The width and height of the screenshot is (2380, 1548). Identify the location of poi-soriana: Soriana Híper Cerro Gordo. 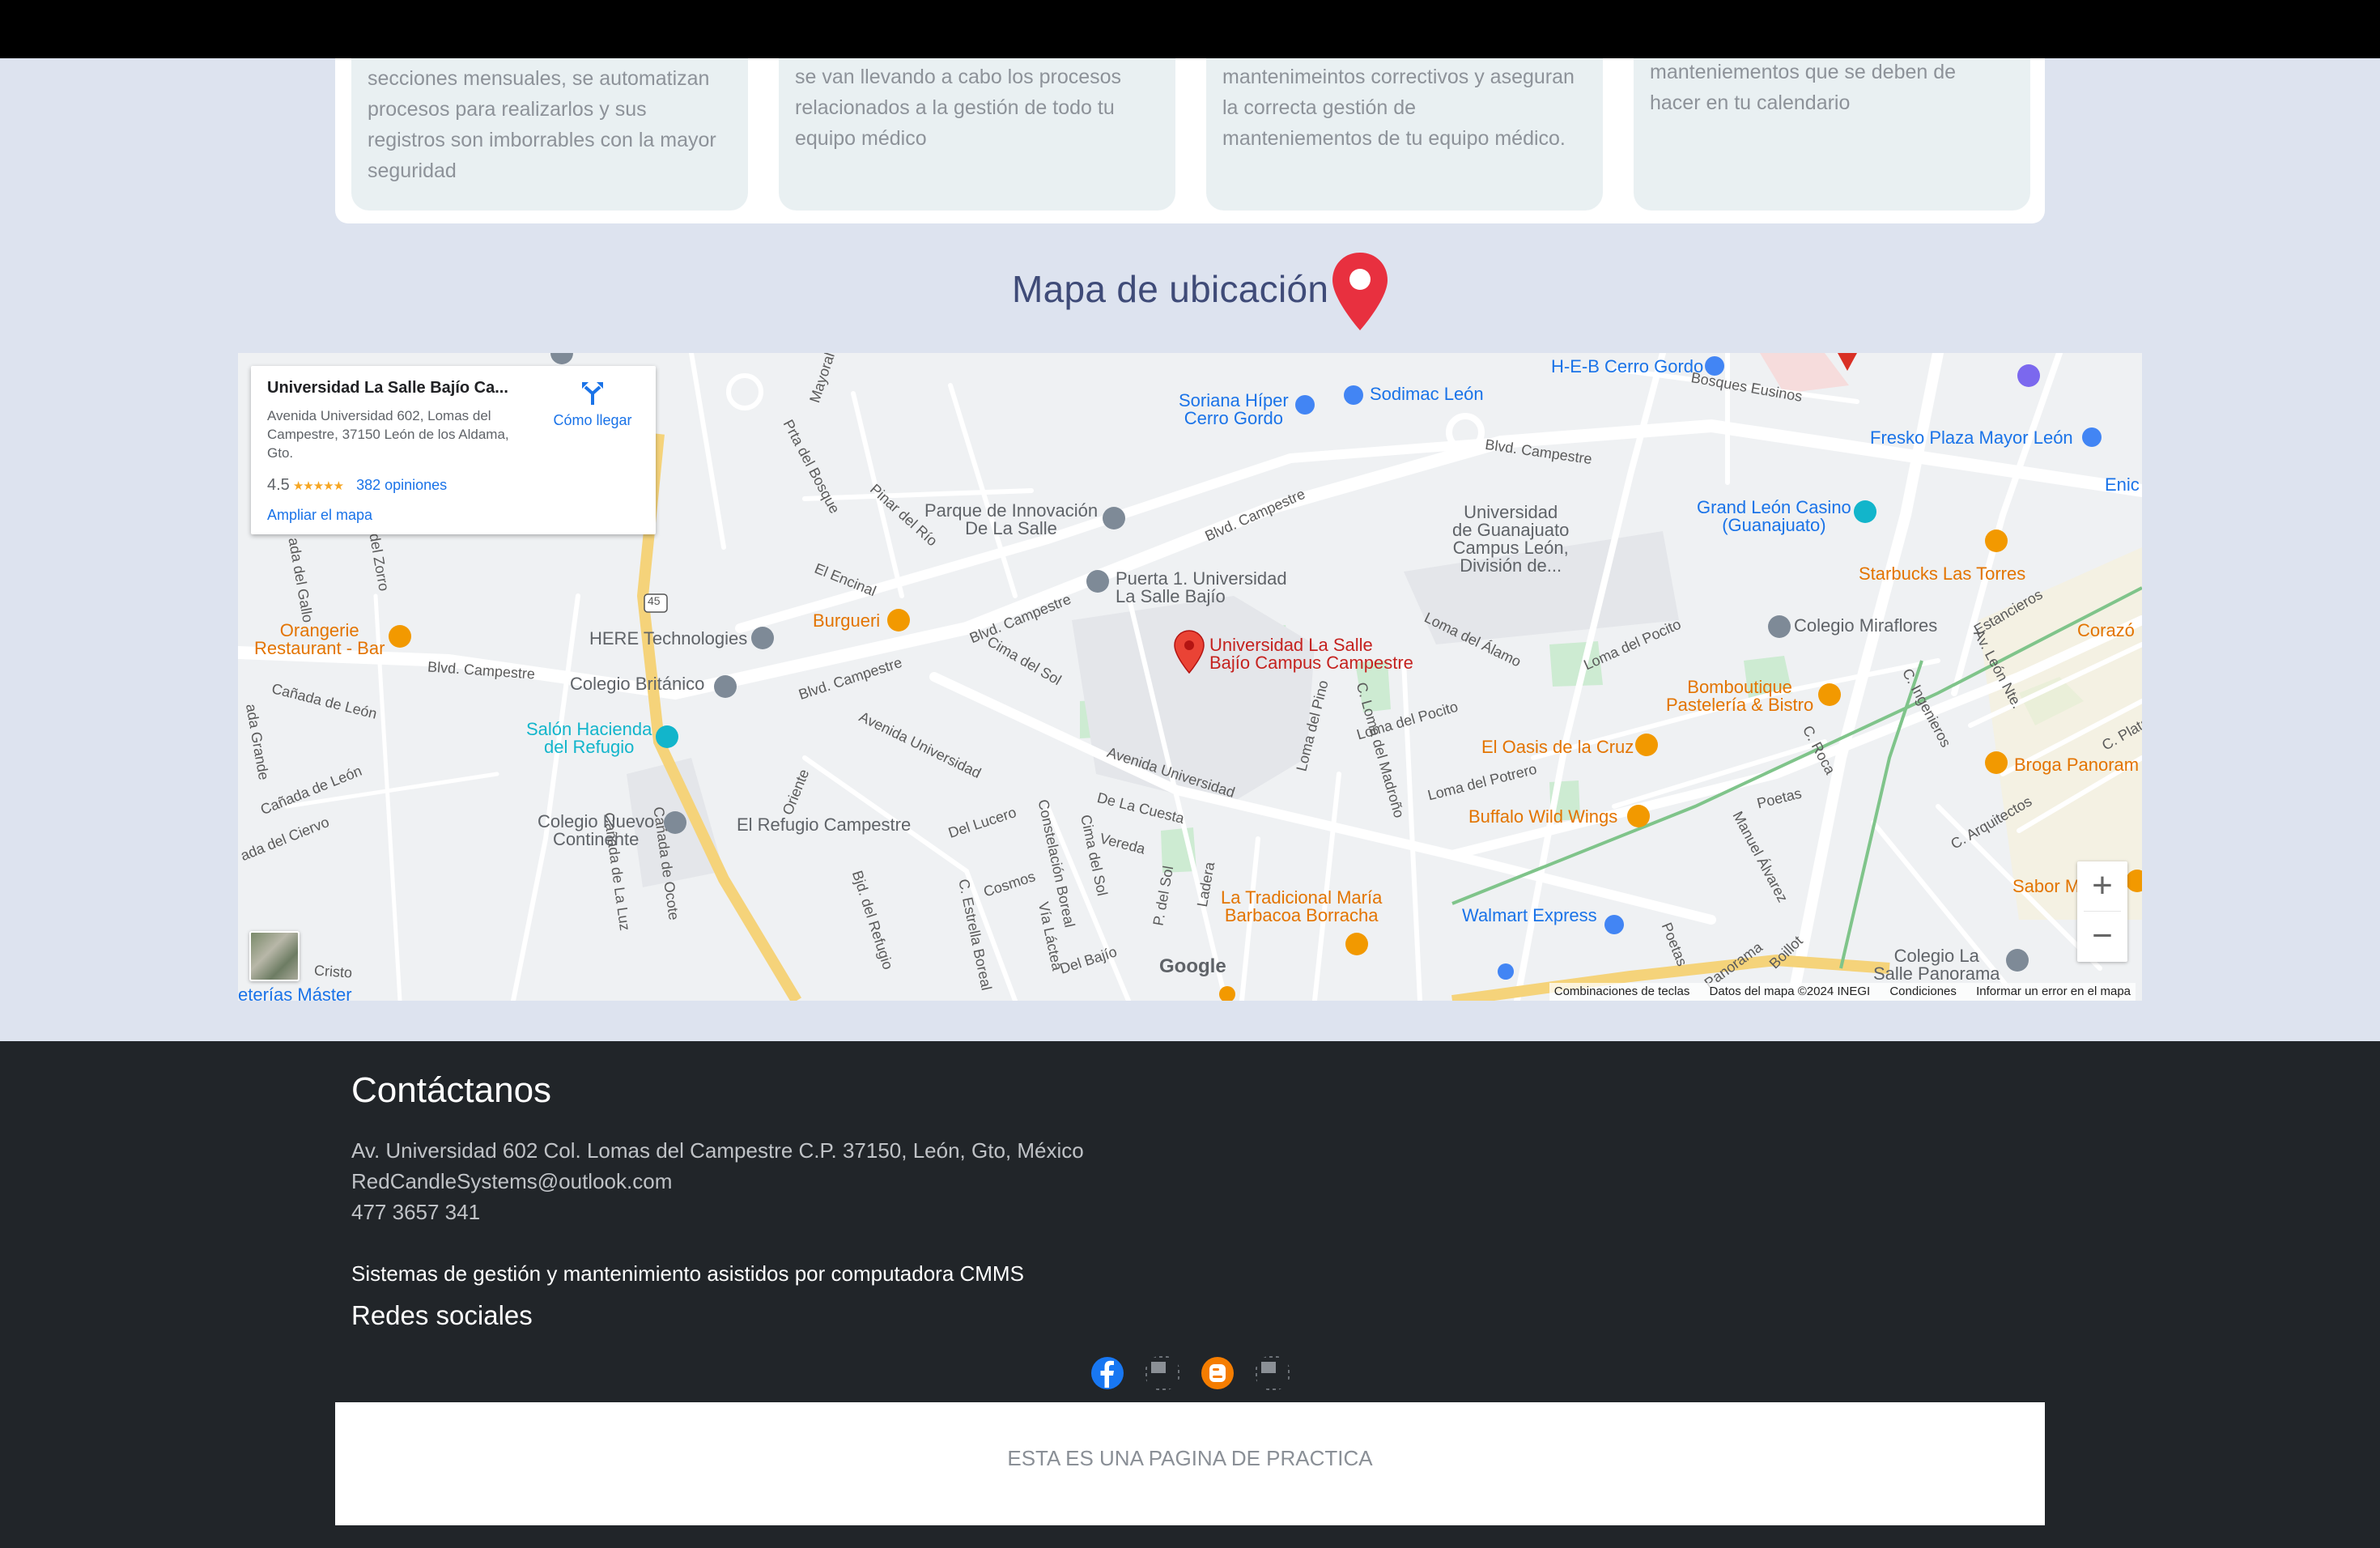
(1234, 410).